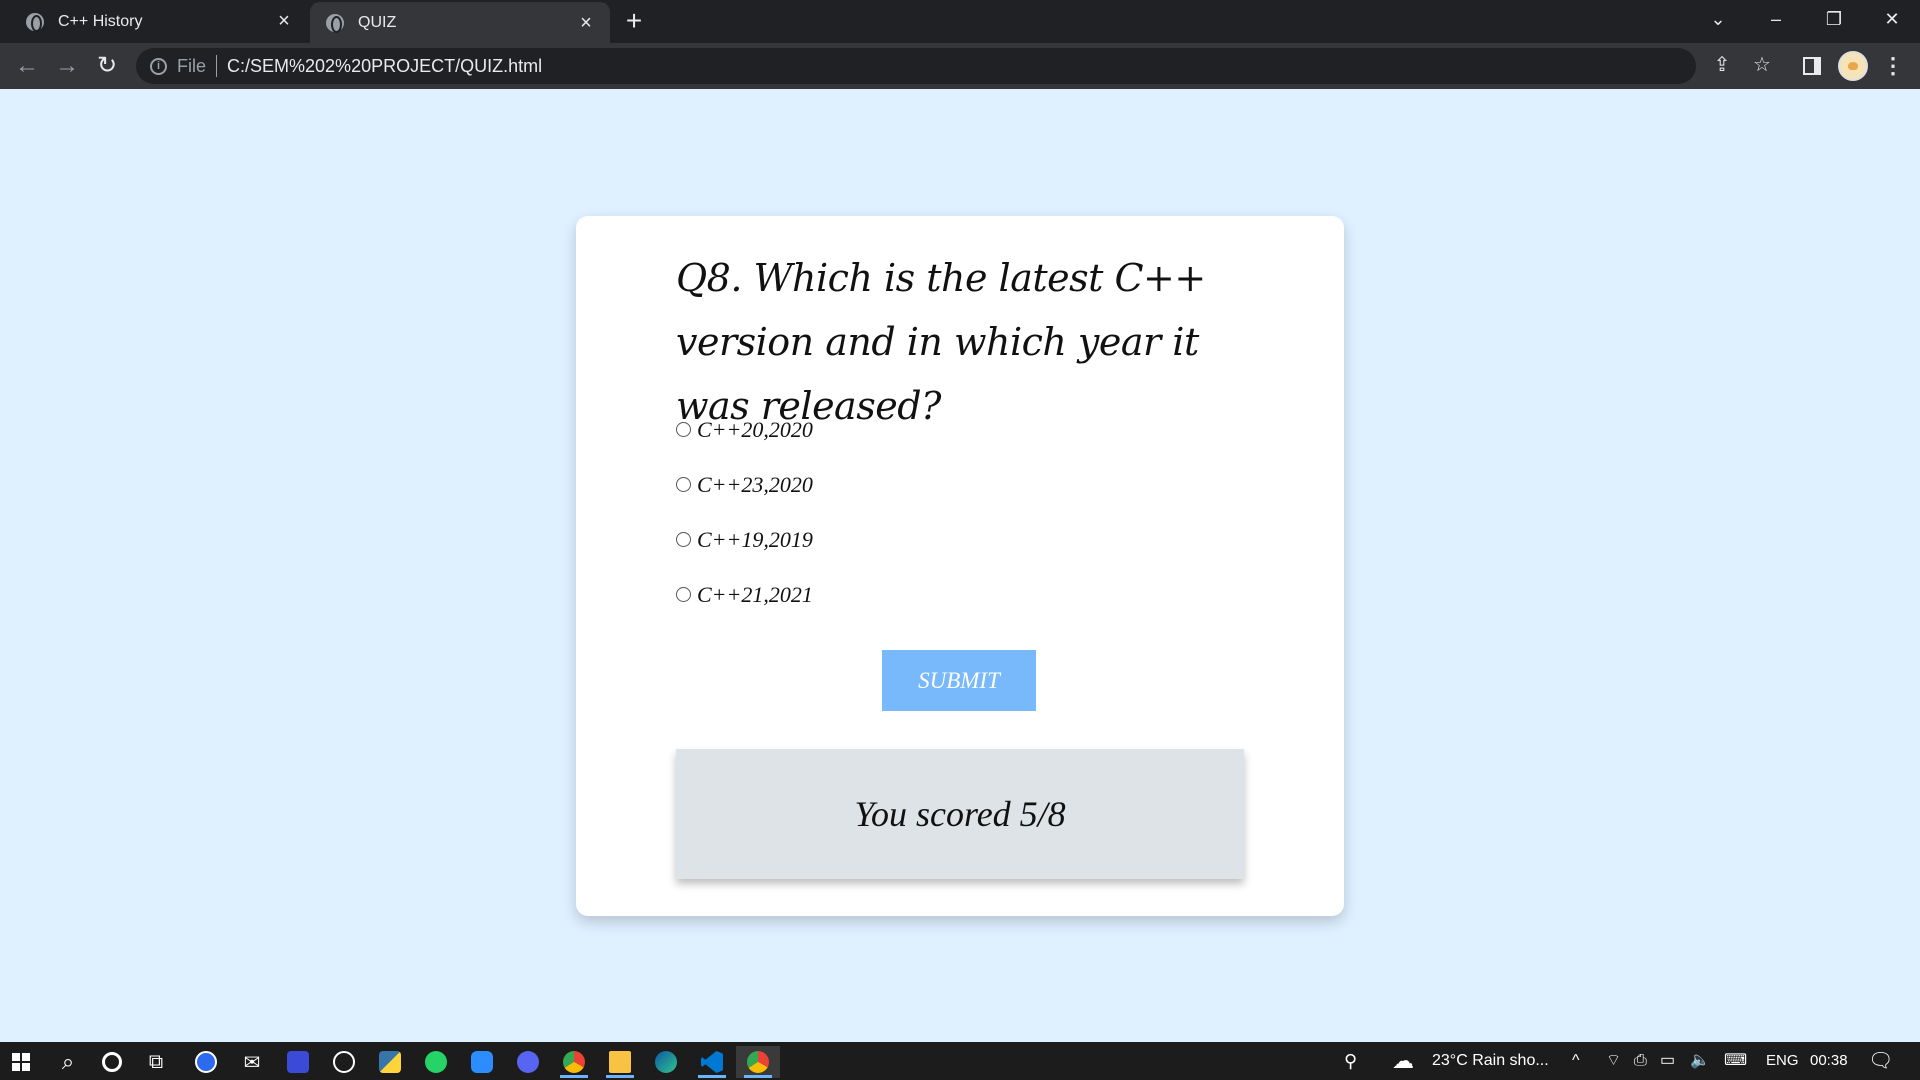 Image resolution: width=1920 pixels, height=1080 pixels. Describe the element at coordinates (252, 1062) in the screenshot. I see `mail-icon: ✉` at that location.